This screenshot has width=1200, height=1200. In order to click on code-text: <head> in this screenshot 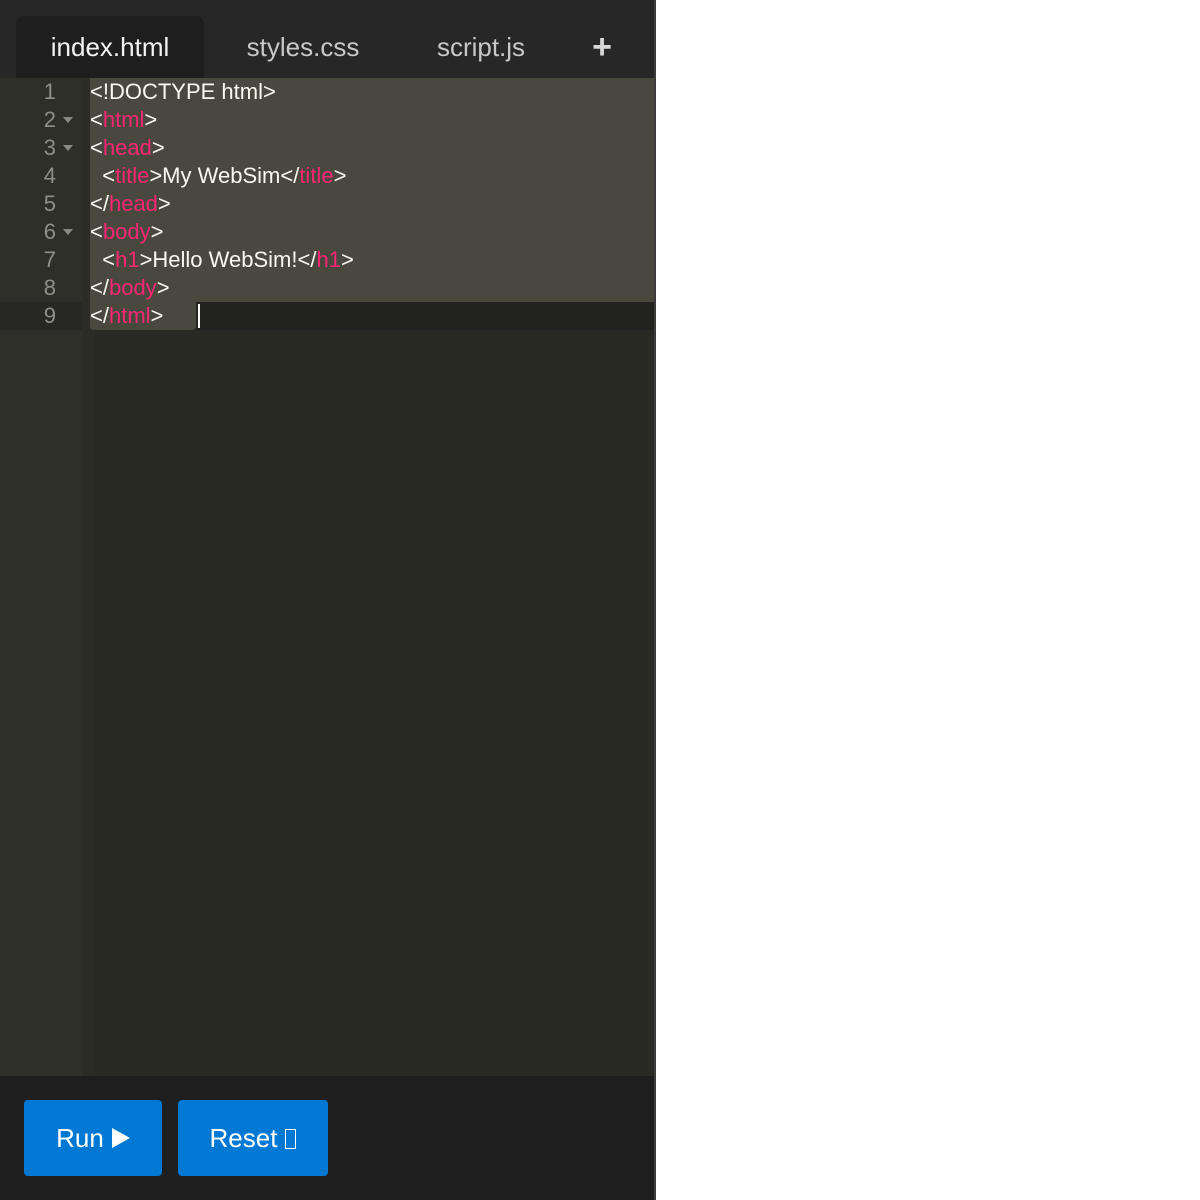, I will do `click(127, 148)`.